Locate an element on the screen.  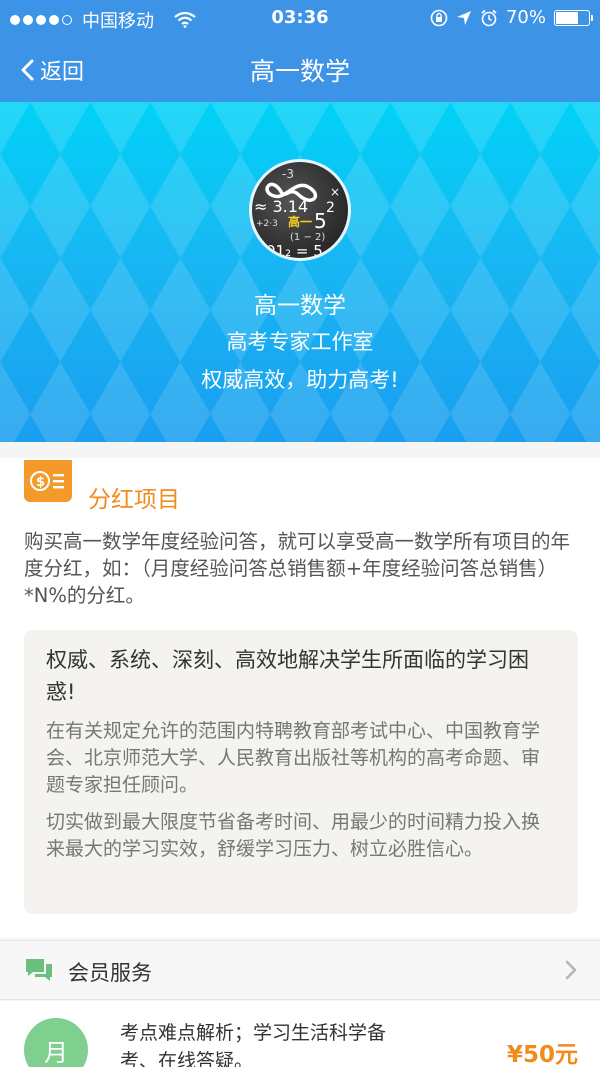
status-bar: 中国移动 03:36 70% is located at coordinates (300, 18).